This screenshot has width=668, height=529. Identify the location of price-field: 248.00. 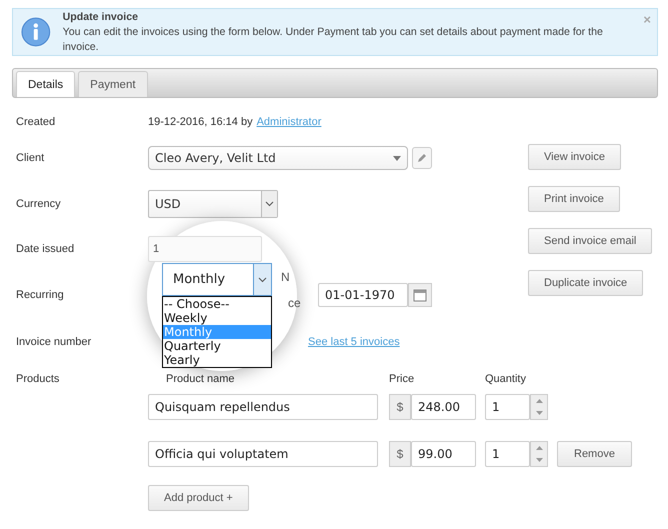
(443, 407).